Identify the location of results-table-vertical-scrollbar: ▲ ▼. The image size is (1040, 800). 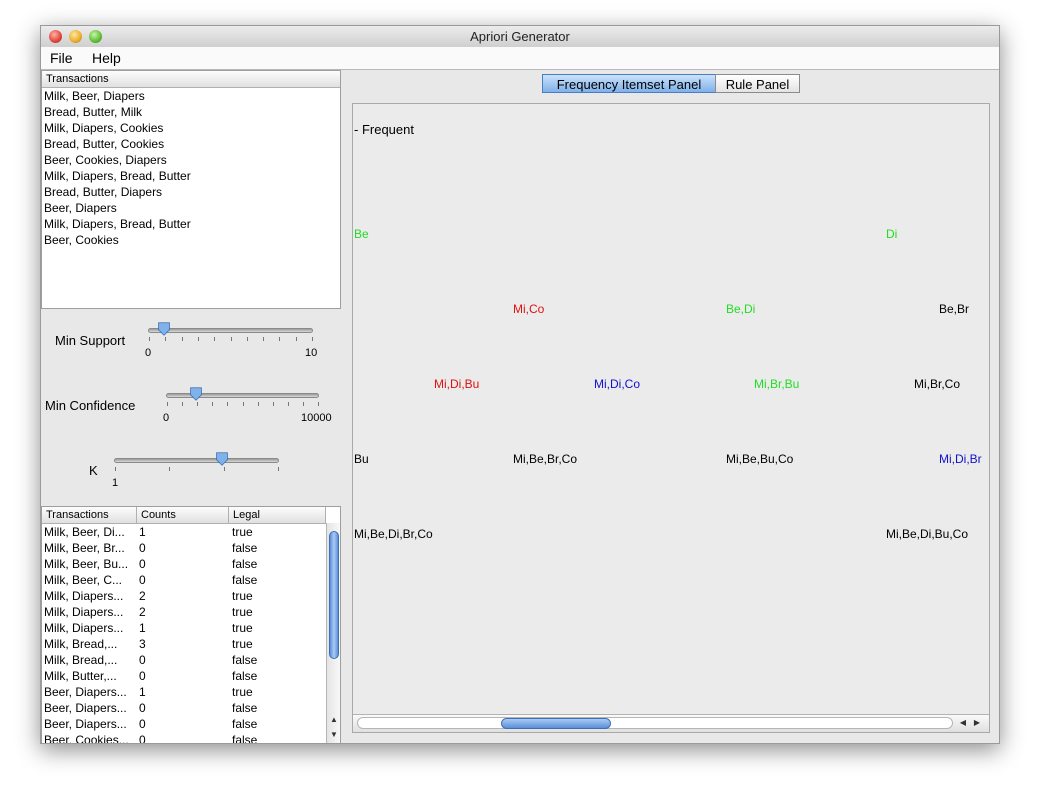
(333, 633).